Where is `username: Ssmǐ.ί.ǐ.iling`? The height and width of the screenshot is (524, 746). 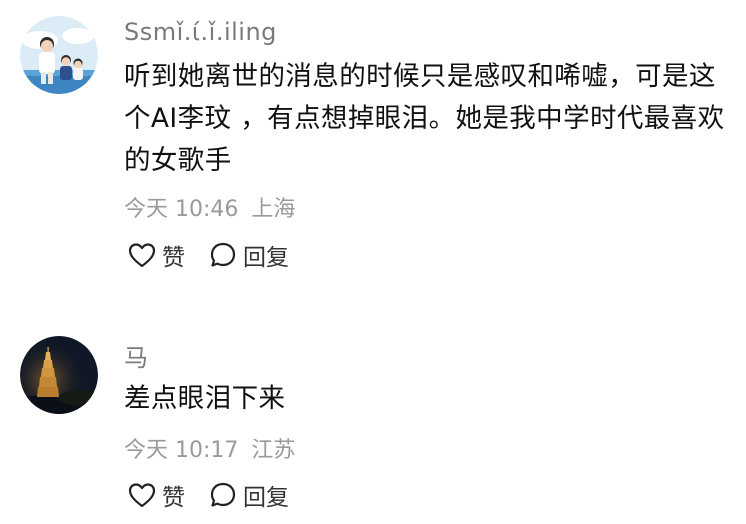
username: Ssmǐ.ί.ǐ.iling is located at coordinates (200, 32).